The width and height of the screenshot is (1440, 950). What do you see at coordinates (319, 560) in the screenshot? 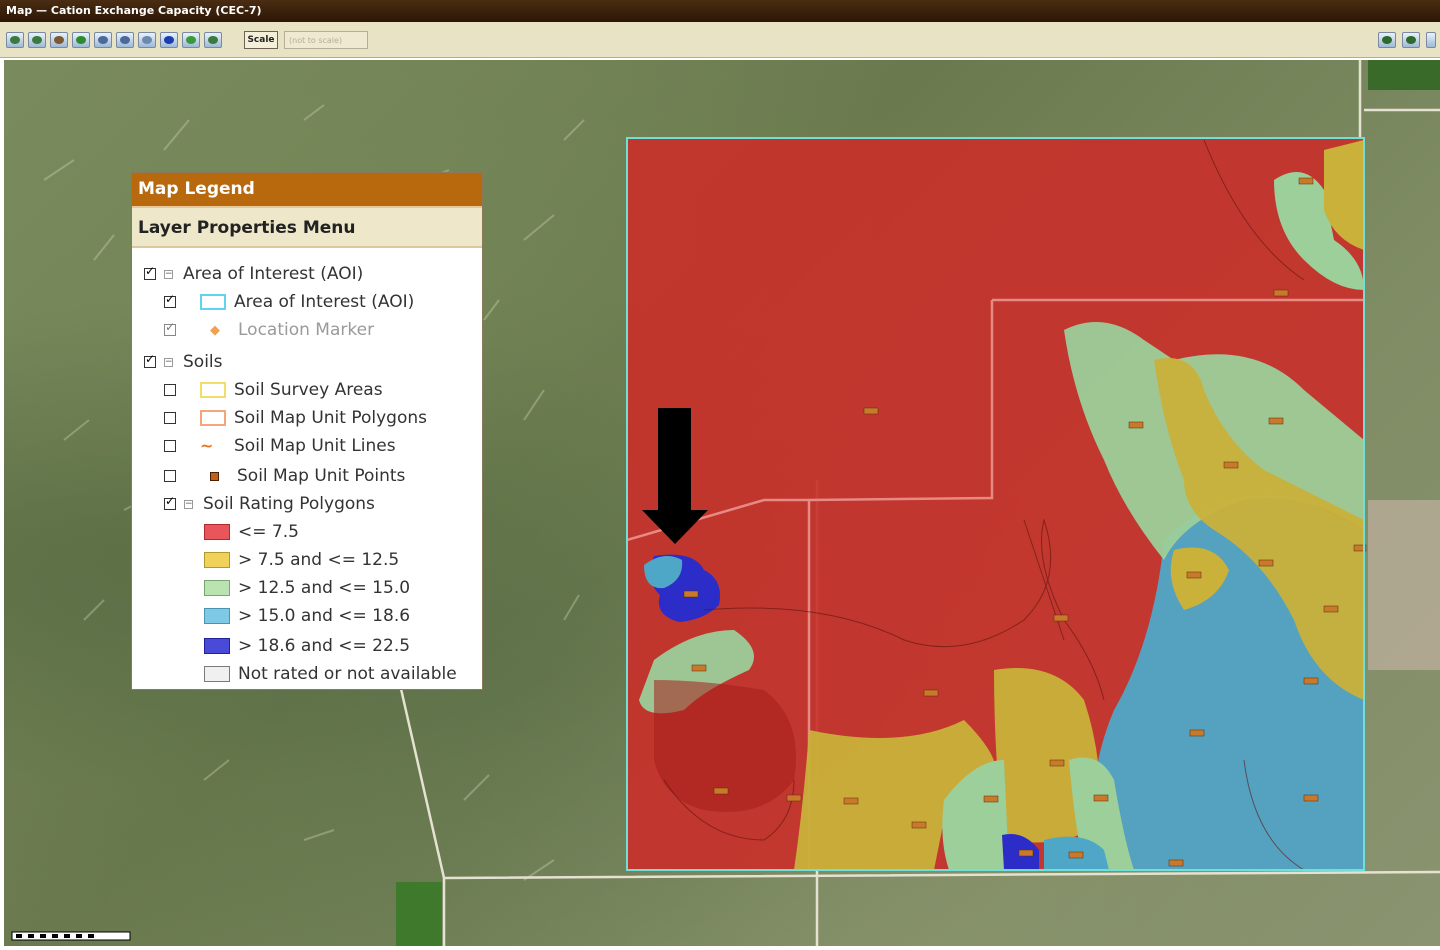
I see `rating-label: > 7.5 and <= 12.5` at bounding box center [319, 560].